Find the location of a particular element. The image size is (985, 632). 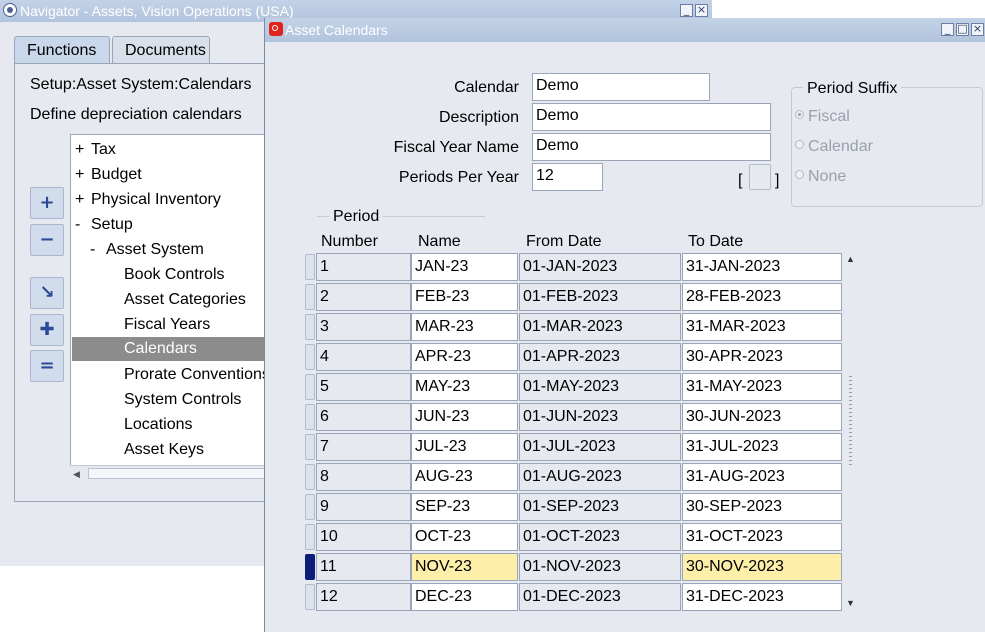

period-number-cell: 4 is located at coordinates (363, 357).